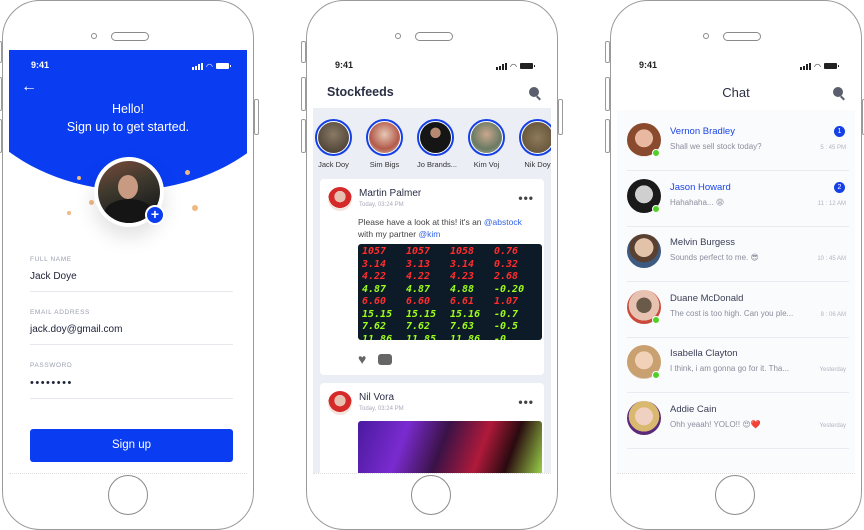 The width and height of the screenshot is (864, 530). What do you see at coordinates (503, 222) in the screenshot?
I see `mention-link: @abstock` at bounding box center [503, 222].